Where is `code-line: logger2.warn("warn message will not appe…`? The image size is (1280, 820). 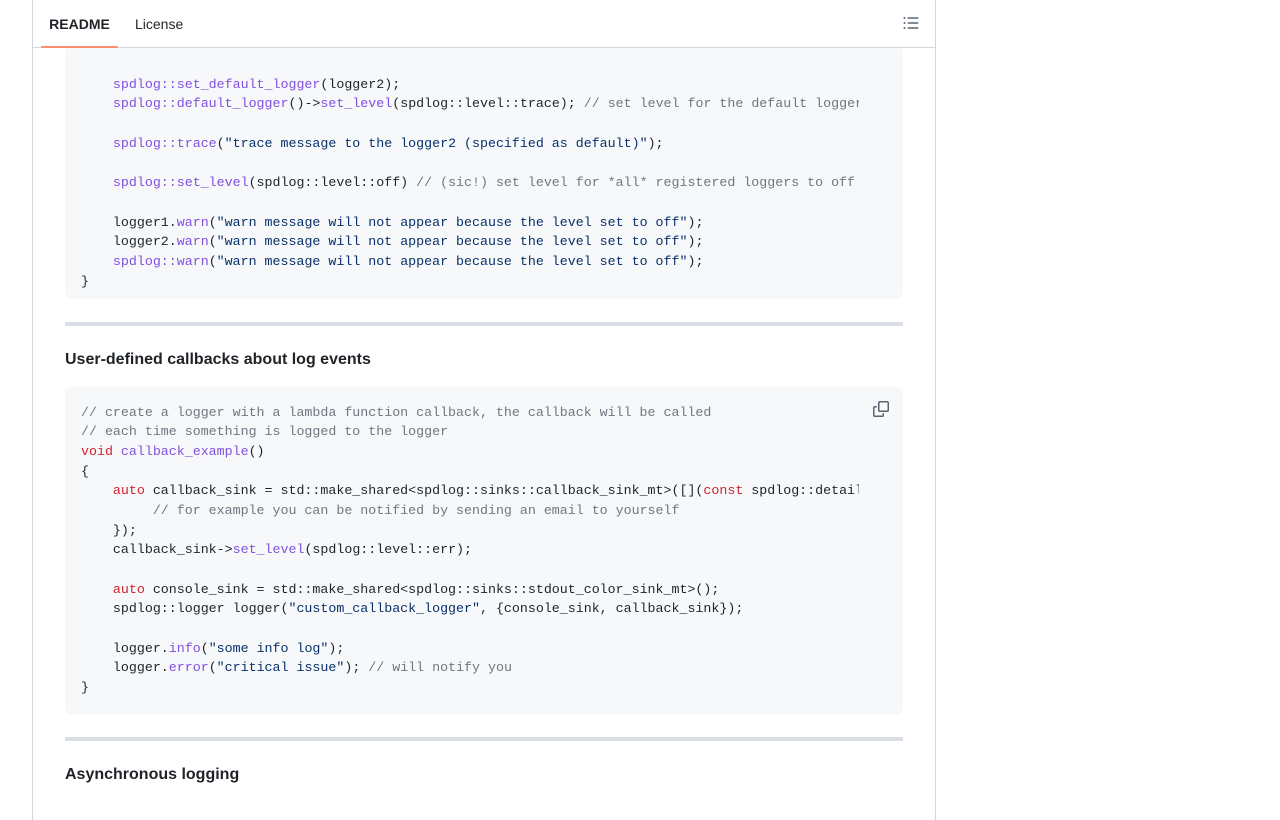
code-line: logger2.warn("warn message will not appe… is located at coordinates (392, 242).